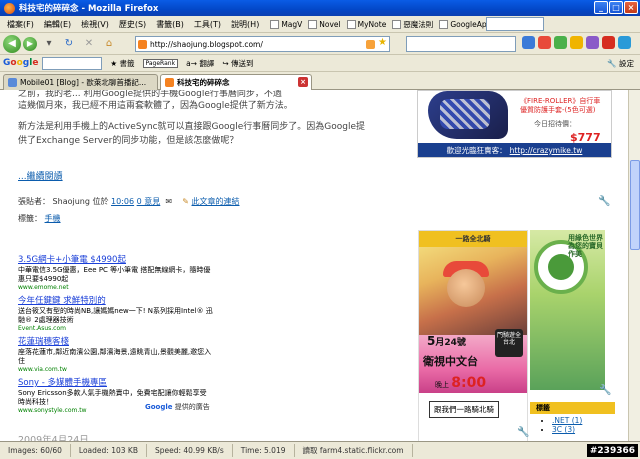 The width and height of the screenshot is (640, 459). Describe the element at coordinates (72, 63) in the screenshot. I see `google-search-input` at that location.